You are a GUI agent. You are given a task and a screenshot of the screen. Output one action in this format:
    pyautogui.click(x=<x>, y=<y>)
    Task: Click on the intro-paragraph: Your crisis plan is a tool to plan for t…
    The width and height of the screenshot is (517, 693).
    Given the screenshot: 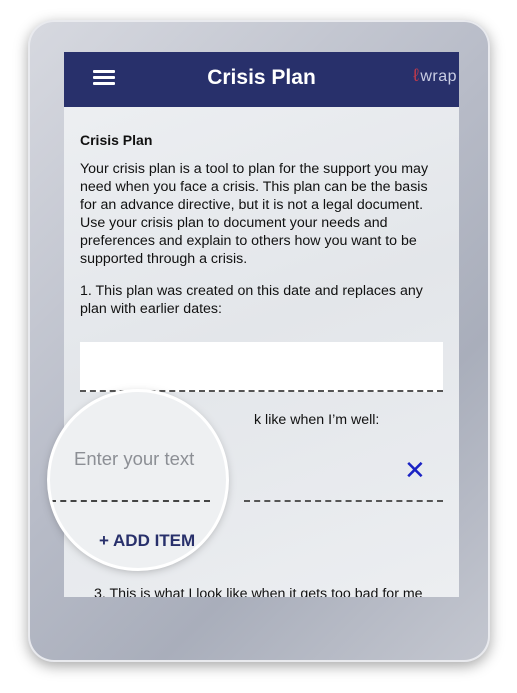 What is the action you would take?
    pyautogui.click(x=254, y=214)
    